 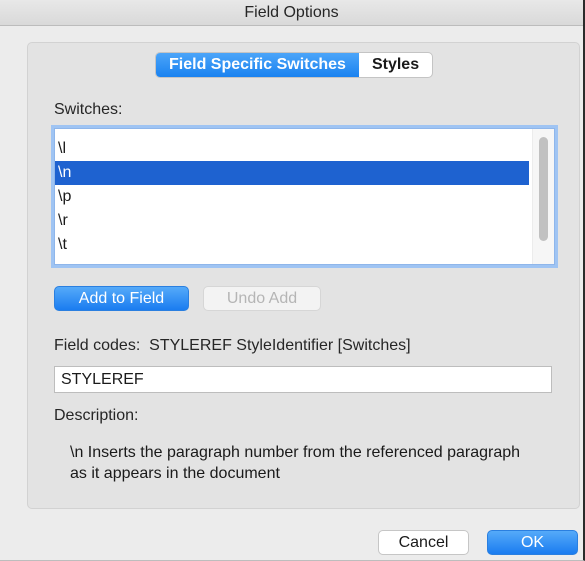 I want to click on tab-field-specific-switches: Field Specific Switches, so click(x=257, y=65).